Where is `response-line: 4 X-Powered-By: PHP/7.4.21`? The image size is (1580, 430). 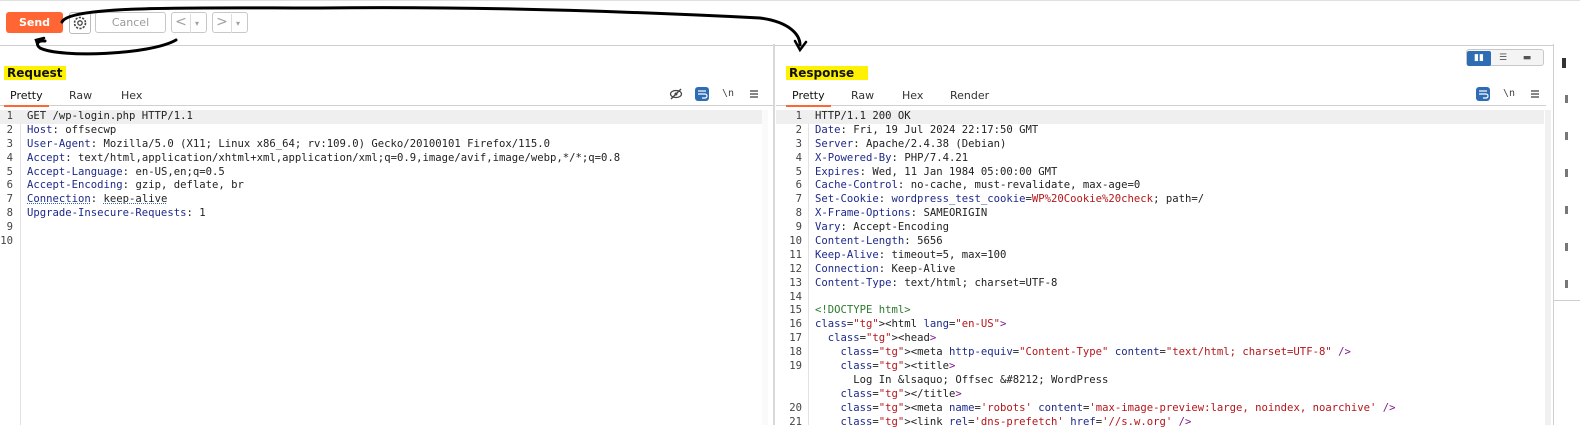 response-line: 4 X-Powered-By: PHP/7.4.21 is located at coordinates (1160, 159).